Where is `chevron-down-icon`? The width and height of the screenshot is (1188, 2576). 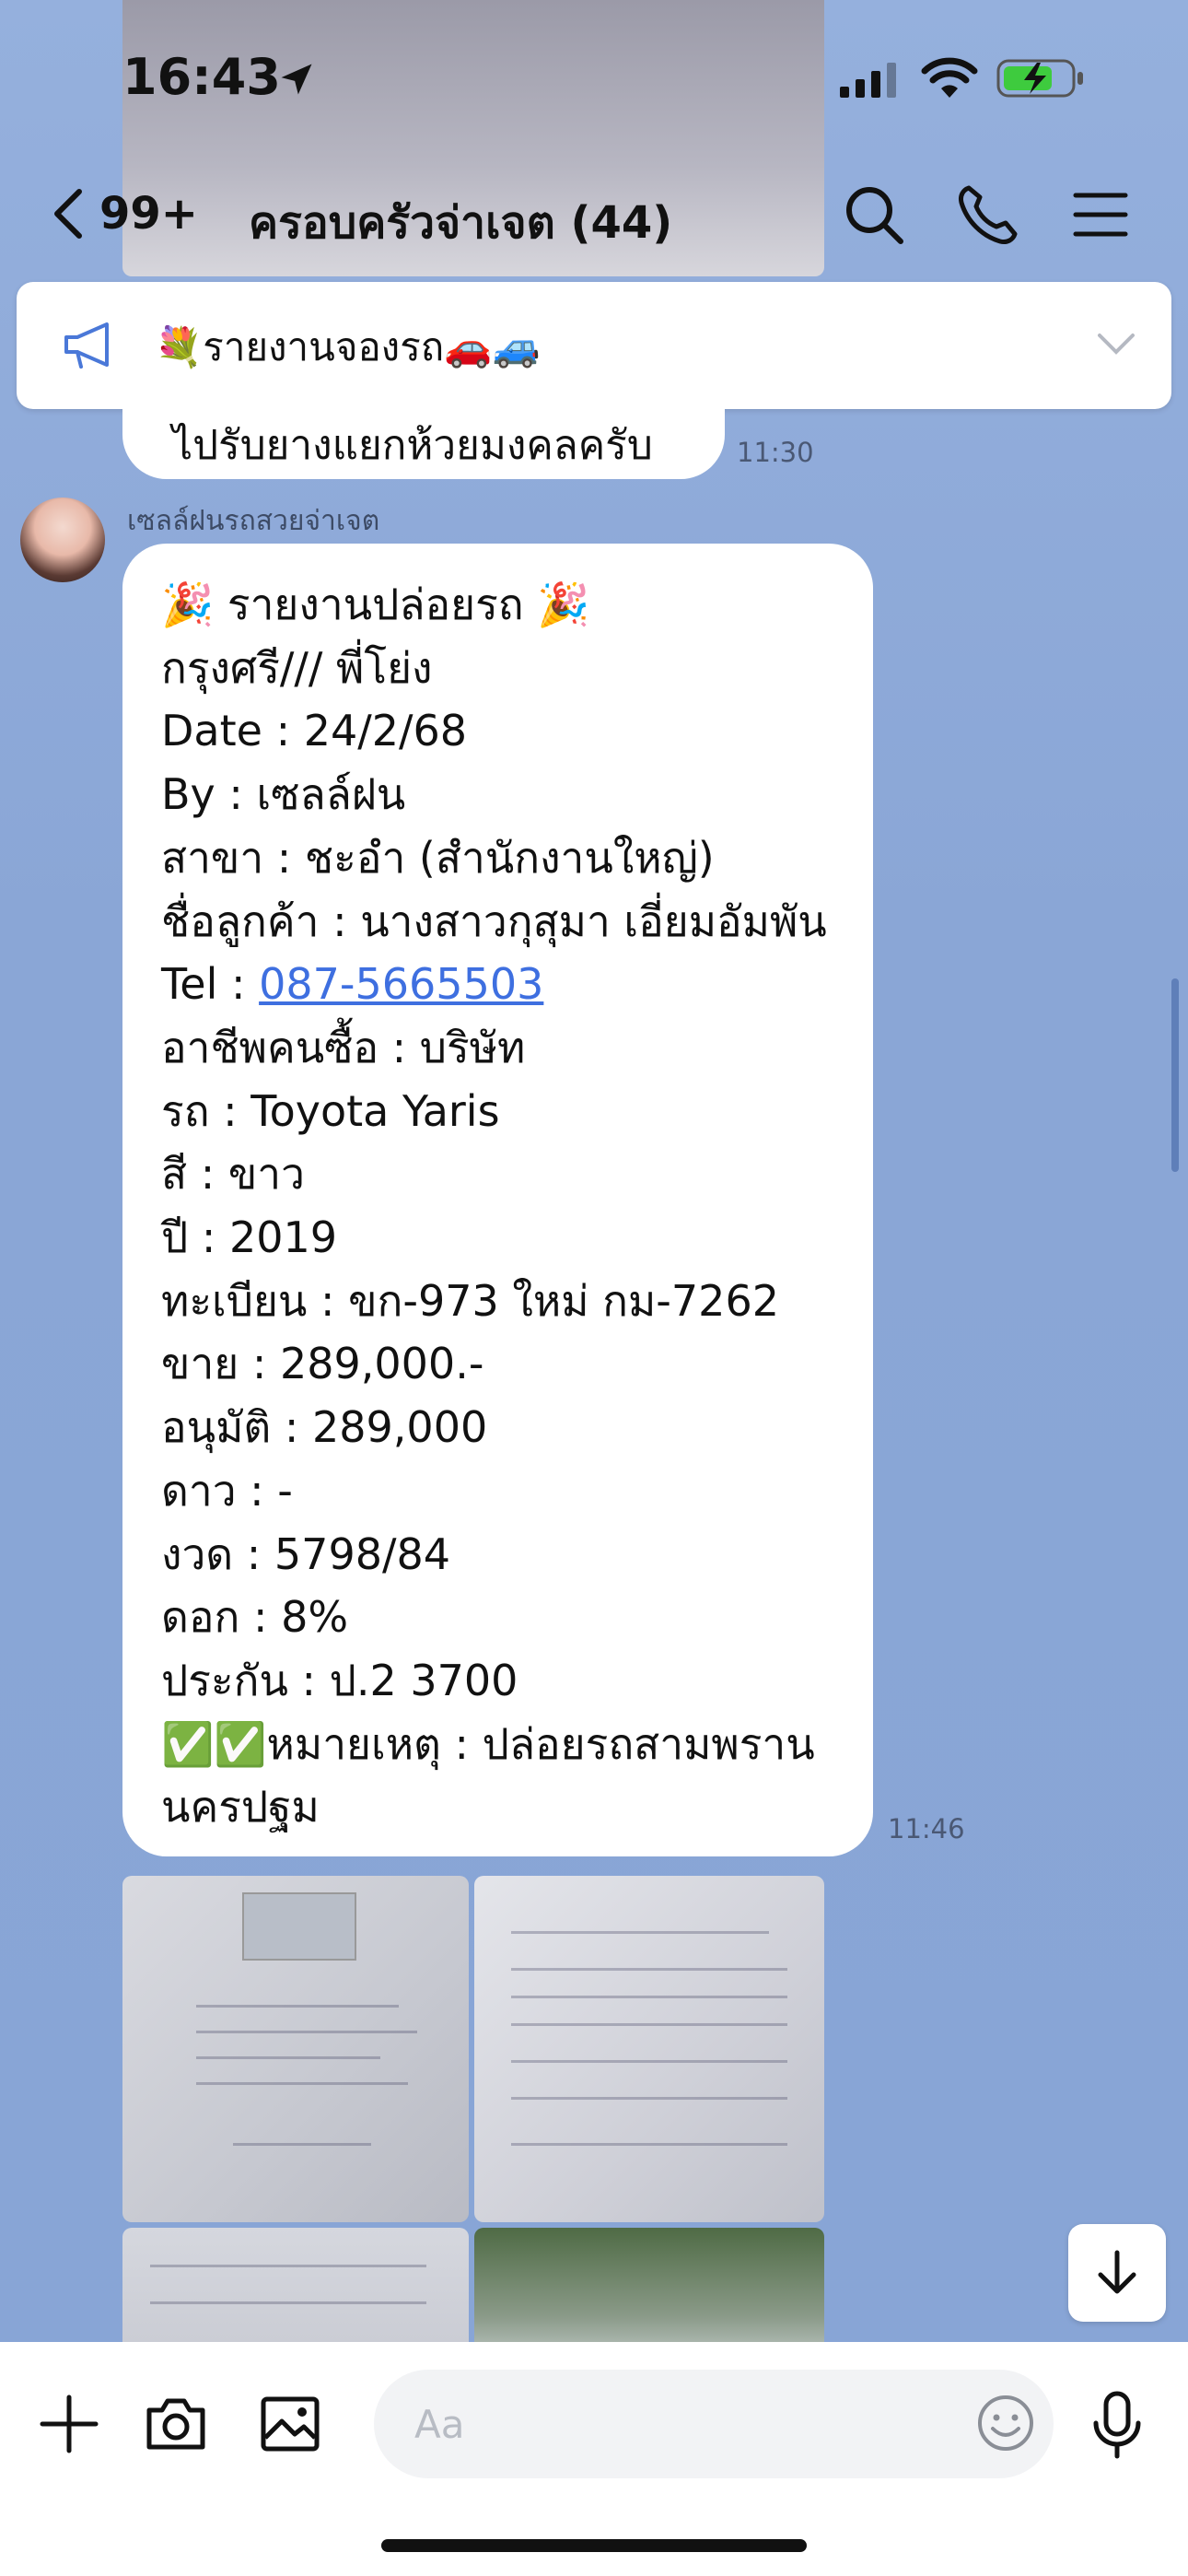 chevron-down-icon is located at coordinates (1116, 343).